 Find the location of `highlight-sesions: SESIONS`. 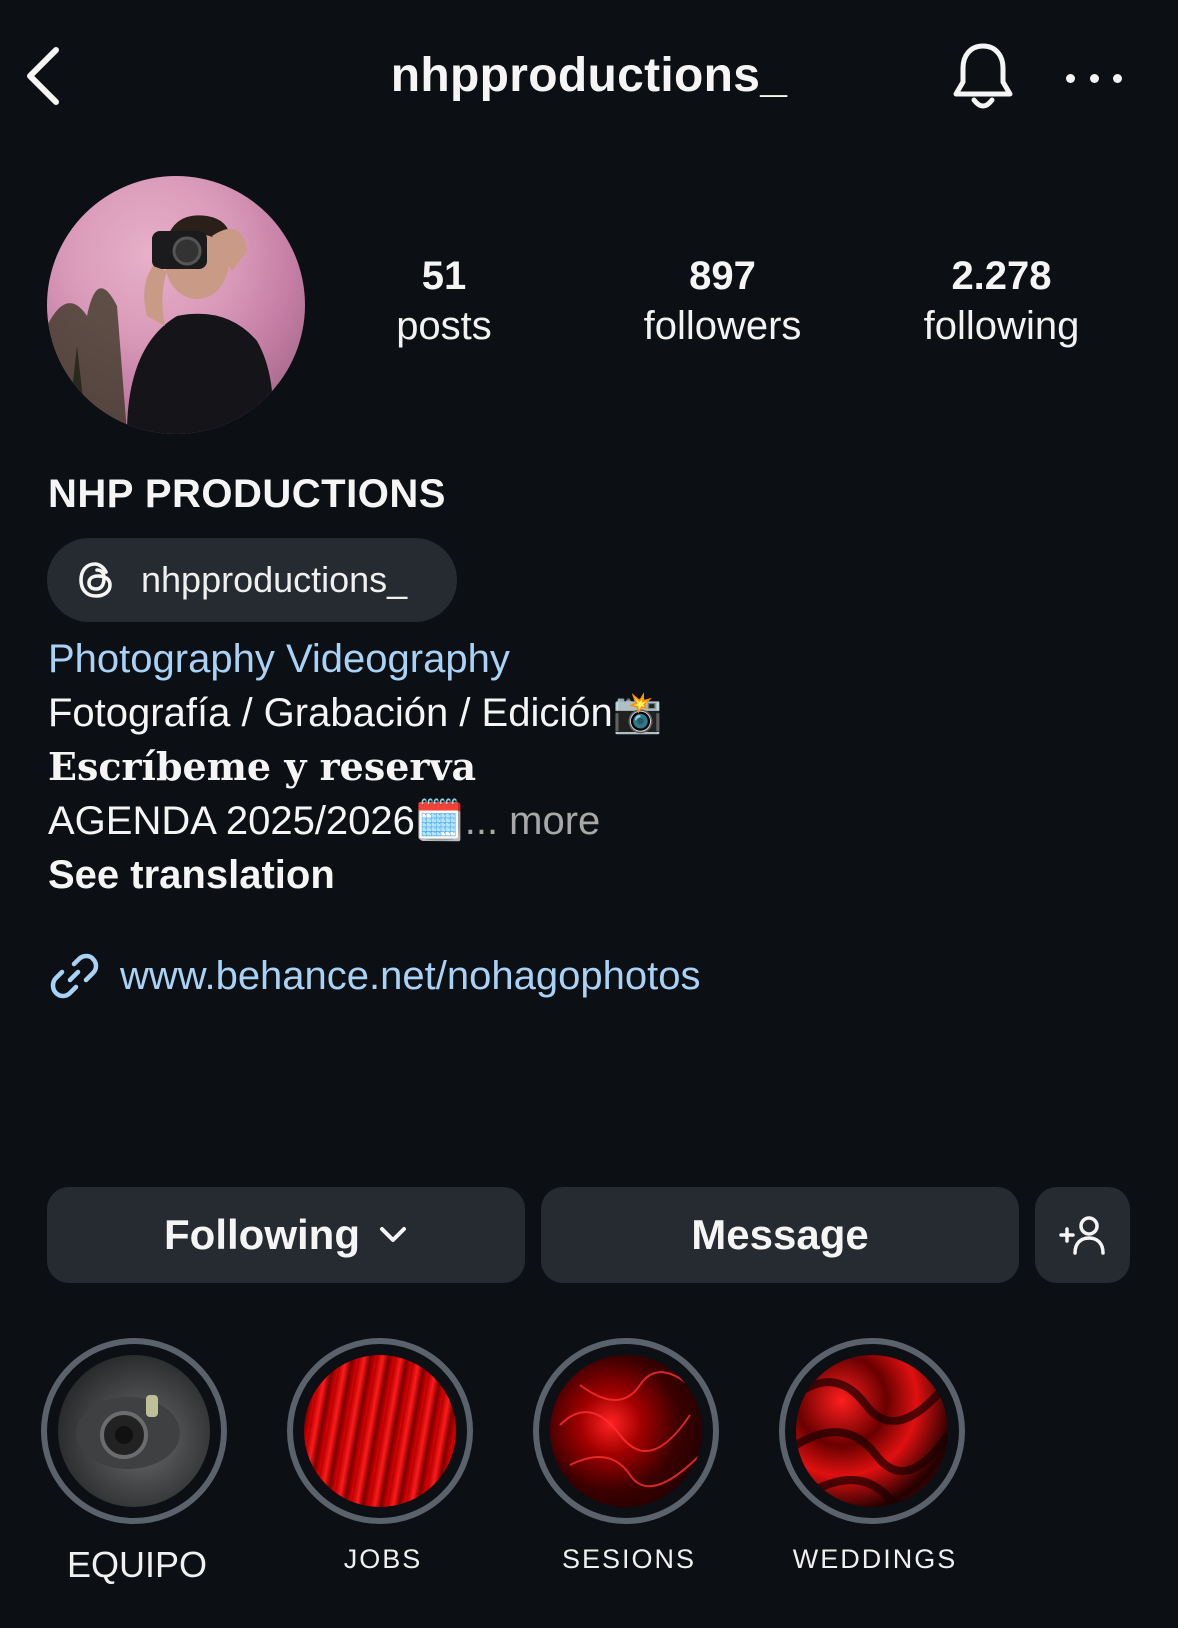

highlight-sesions: SESIONS is located at coordinates (629, 1456).